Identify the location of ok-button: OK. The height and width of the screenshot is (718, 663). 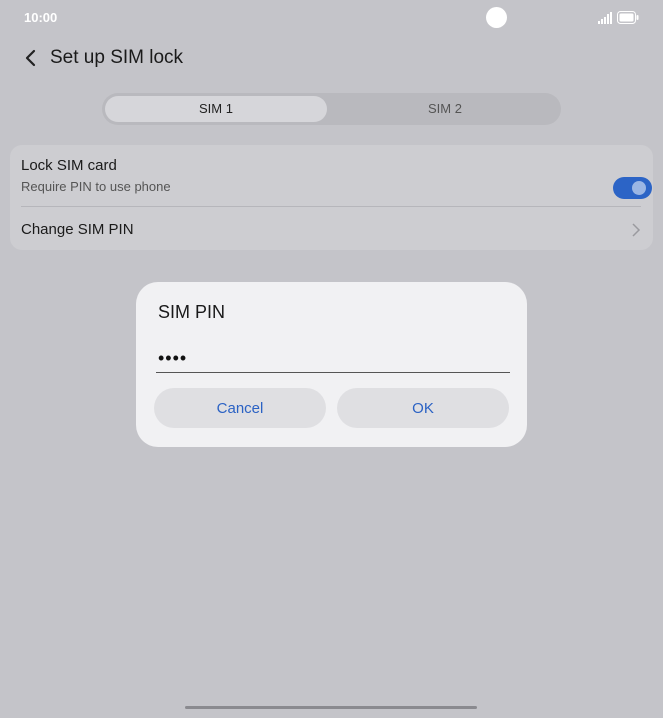
(423, 408).